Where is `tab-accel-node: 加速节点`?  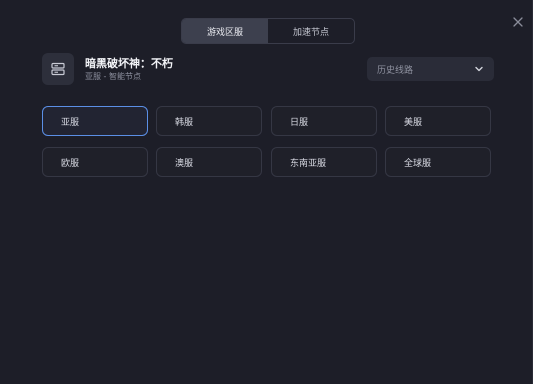 tab-accel-node: 加速节点 is located at coordinates (311, 31).